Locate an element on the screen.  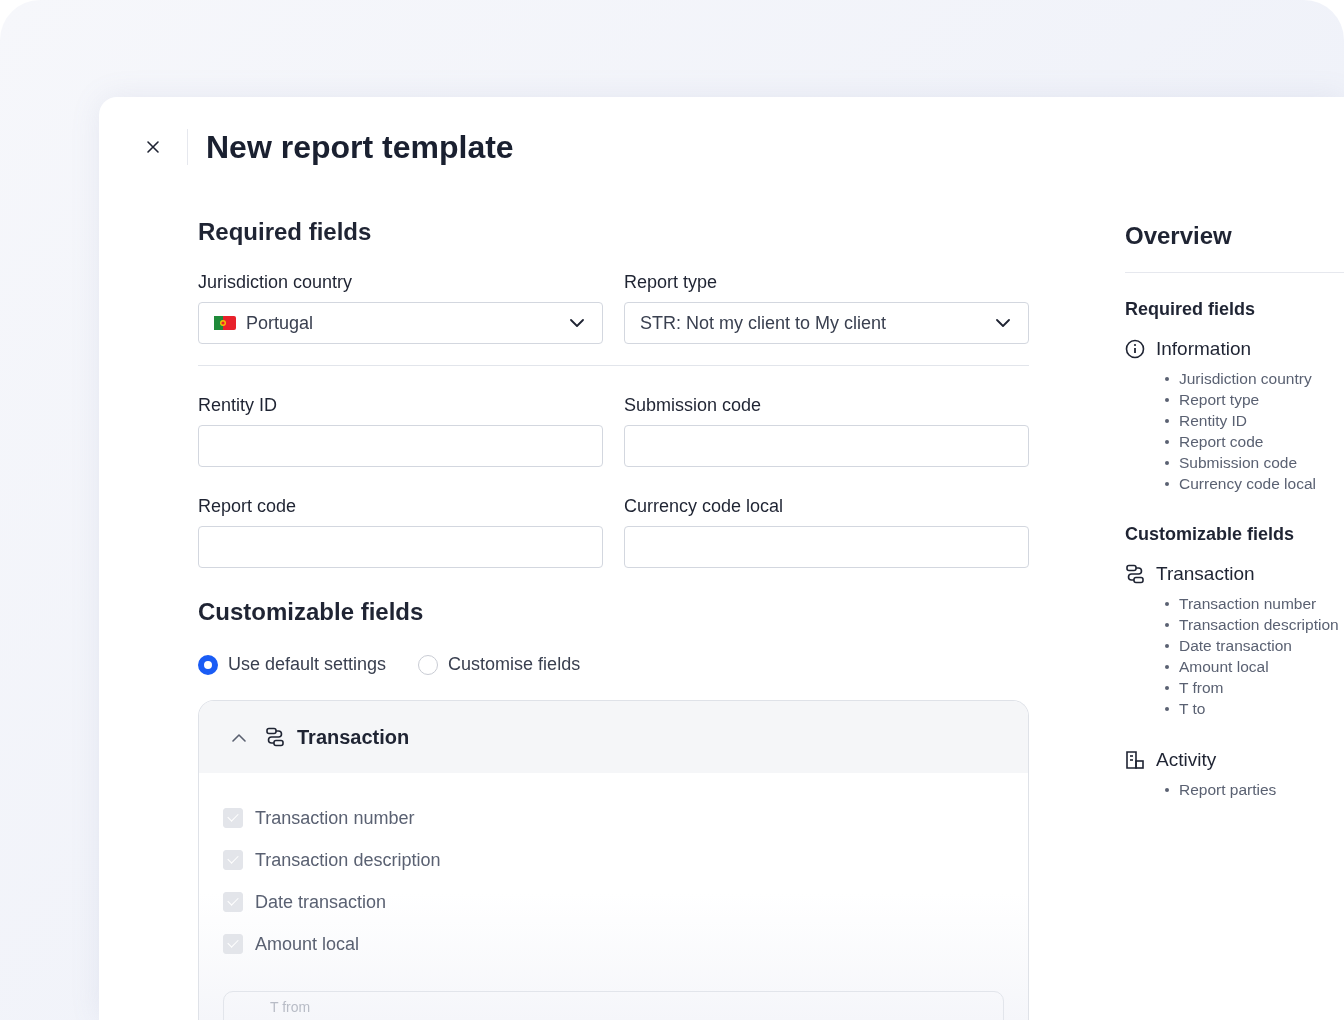
radio-option: Customise fields is located at coordinates (499, 664).